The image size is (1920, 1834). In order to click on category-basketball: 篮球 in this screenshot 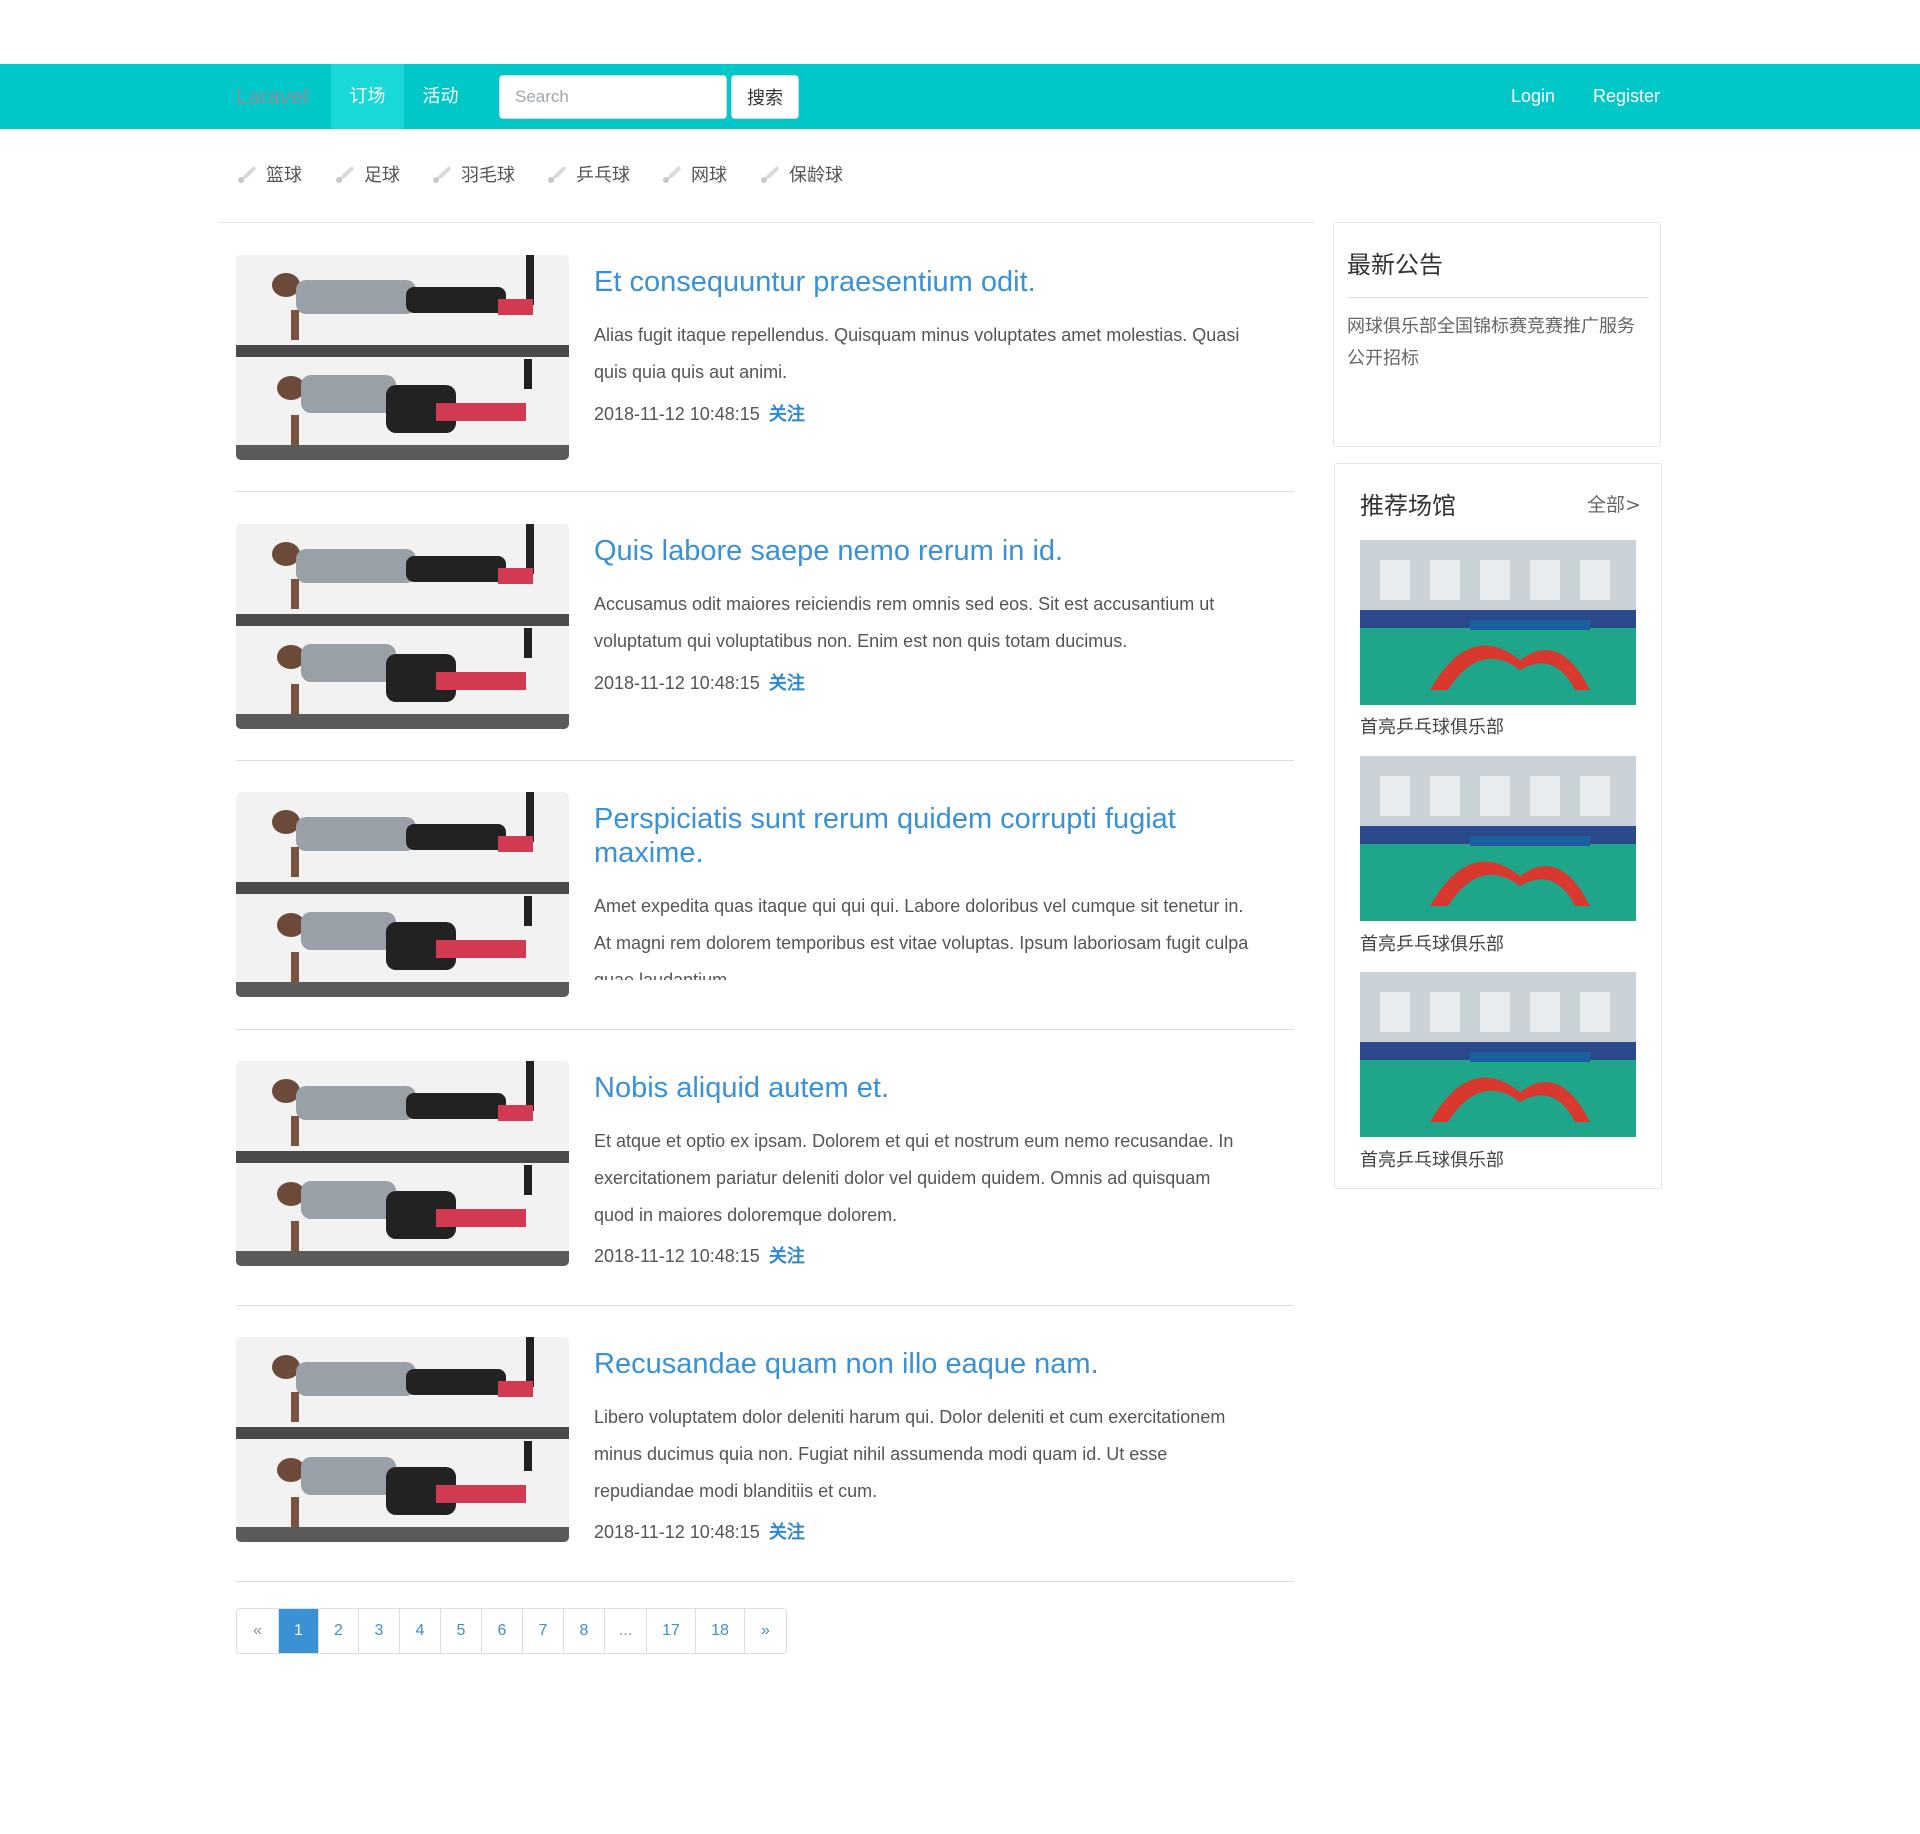, I will do `click(269, 176)`.